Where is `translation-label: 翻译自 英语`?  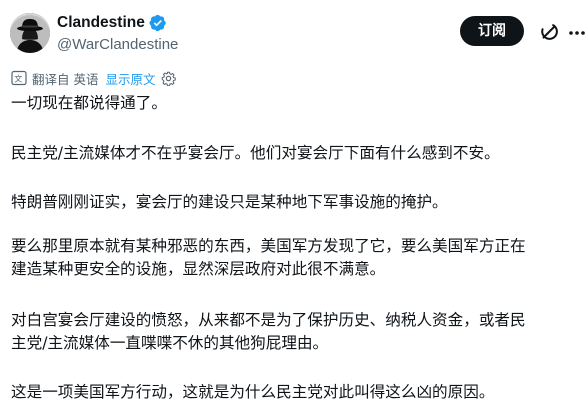 translation-label: 翻译自 英语 is located at coordinates (65, 79).